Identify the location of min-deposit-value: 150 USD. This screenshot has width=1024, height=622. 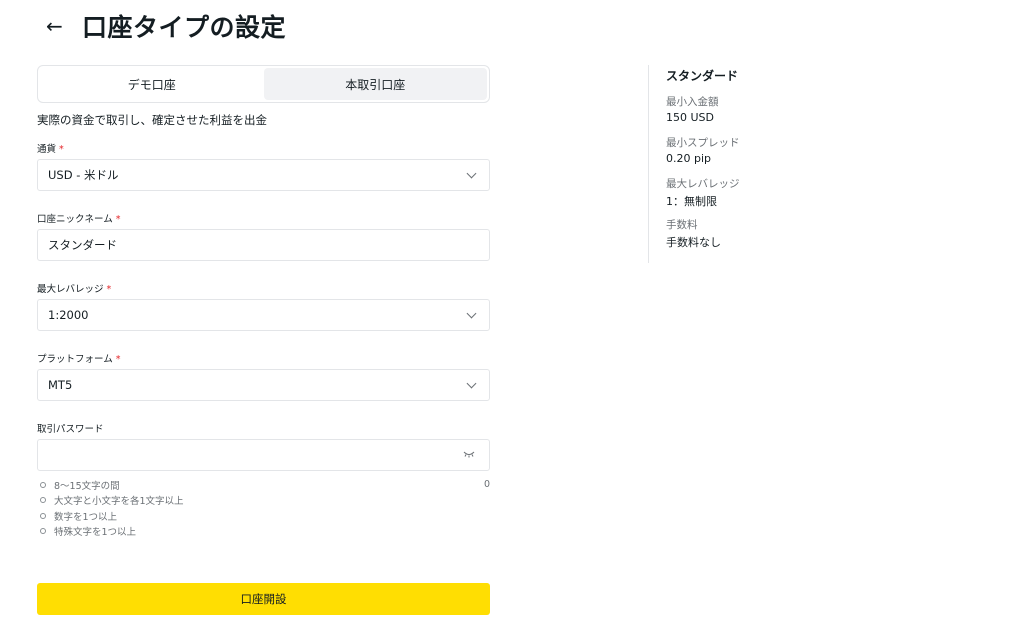
(690, 117).